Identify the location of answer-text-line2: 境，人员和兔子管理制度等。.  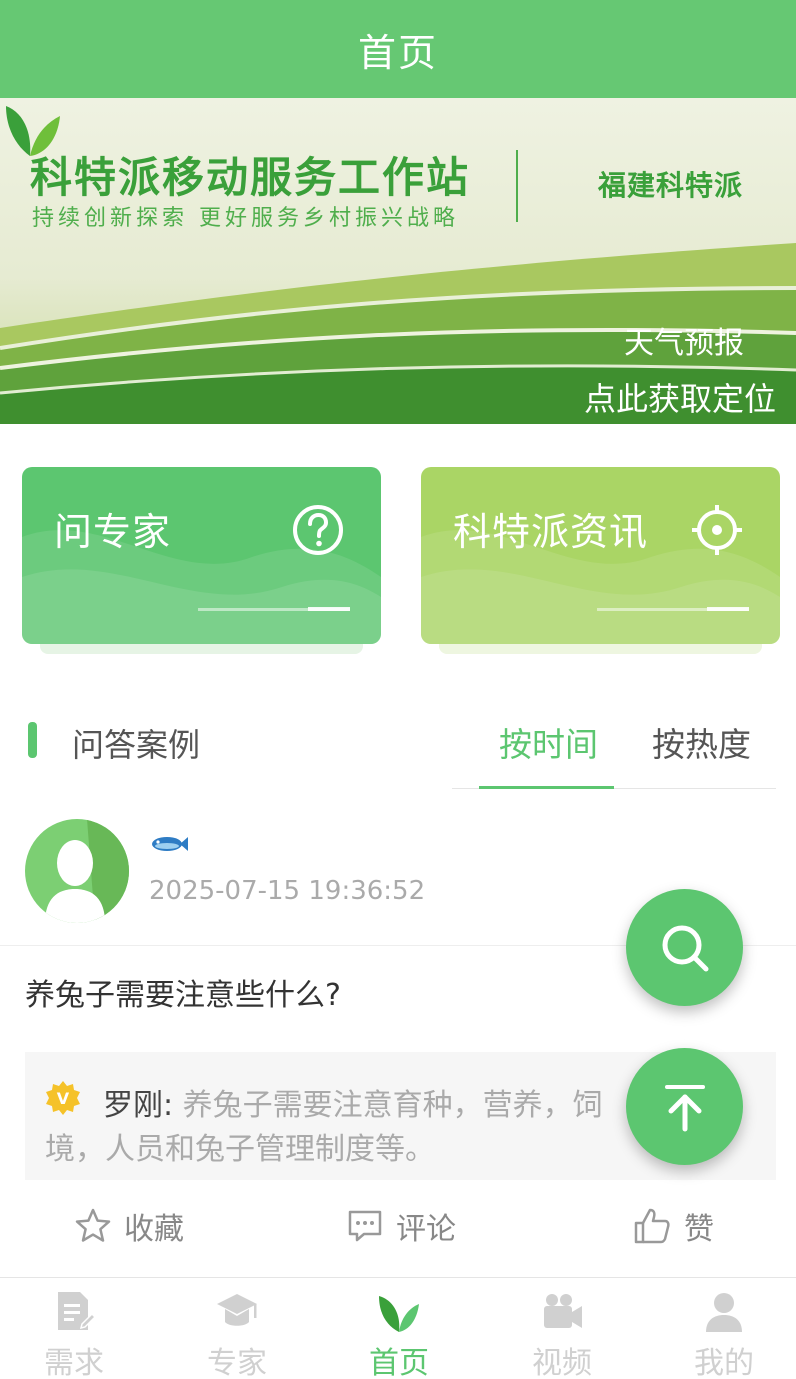
(240, 1149).